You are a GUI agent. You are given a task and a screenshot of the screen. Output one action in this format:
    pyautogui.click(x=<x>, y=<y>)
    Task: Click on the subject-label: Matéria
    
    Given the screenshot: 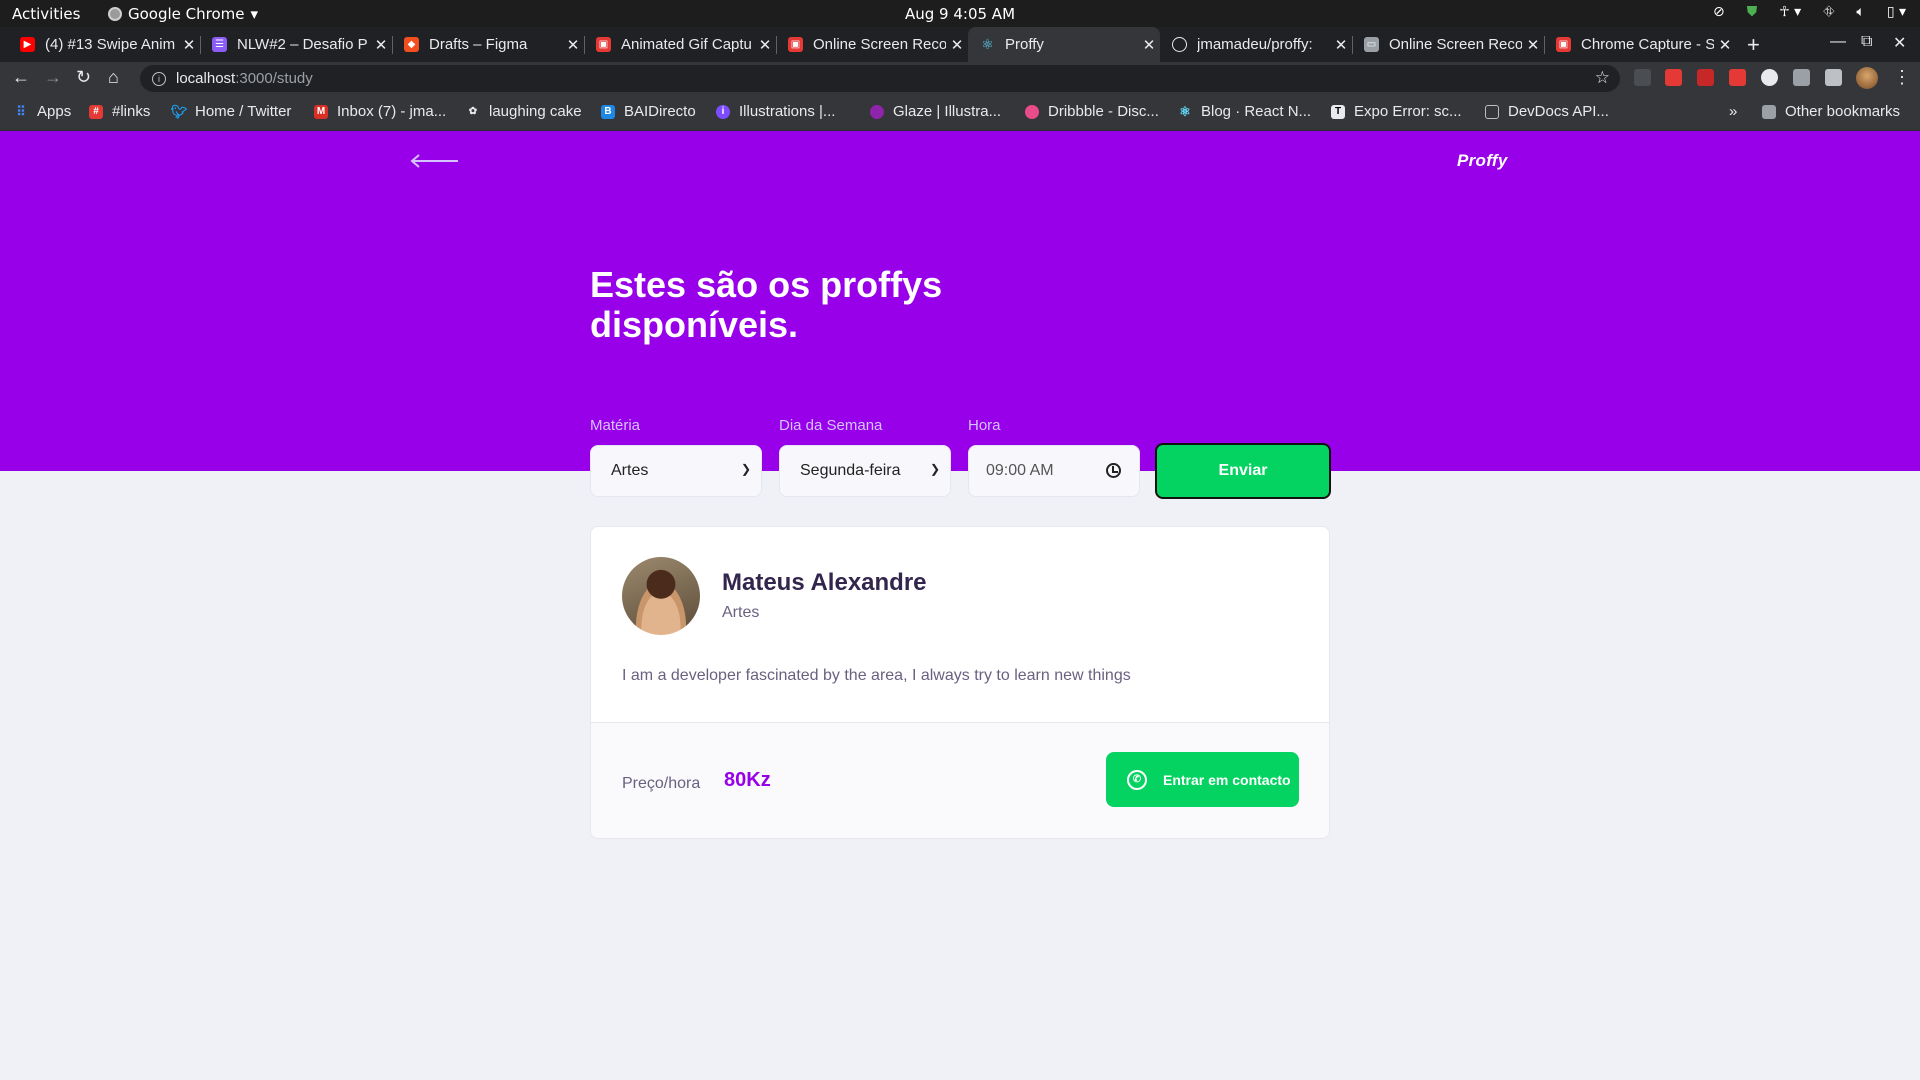 What is the action you would take?
    pyautogui.click(x=615, y=425)
    